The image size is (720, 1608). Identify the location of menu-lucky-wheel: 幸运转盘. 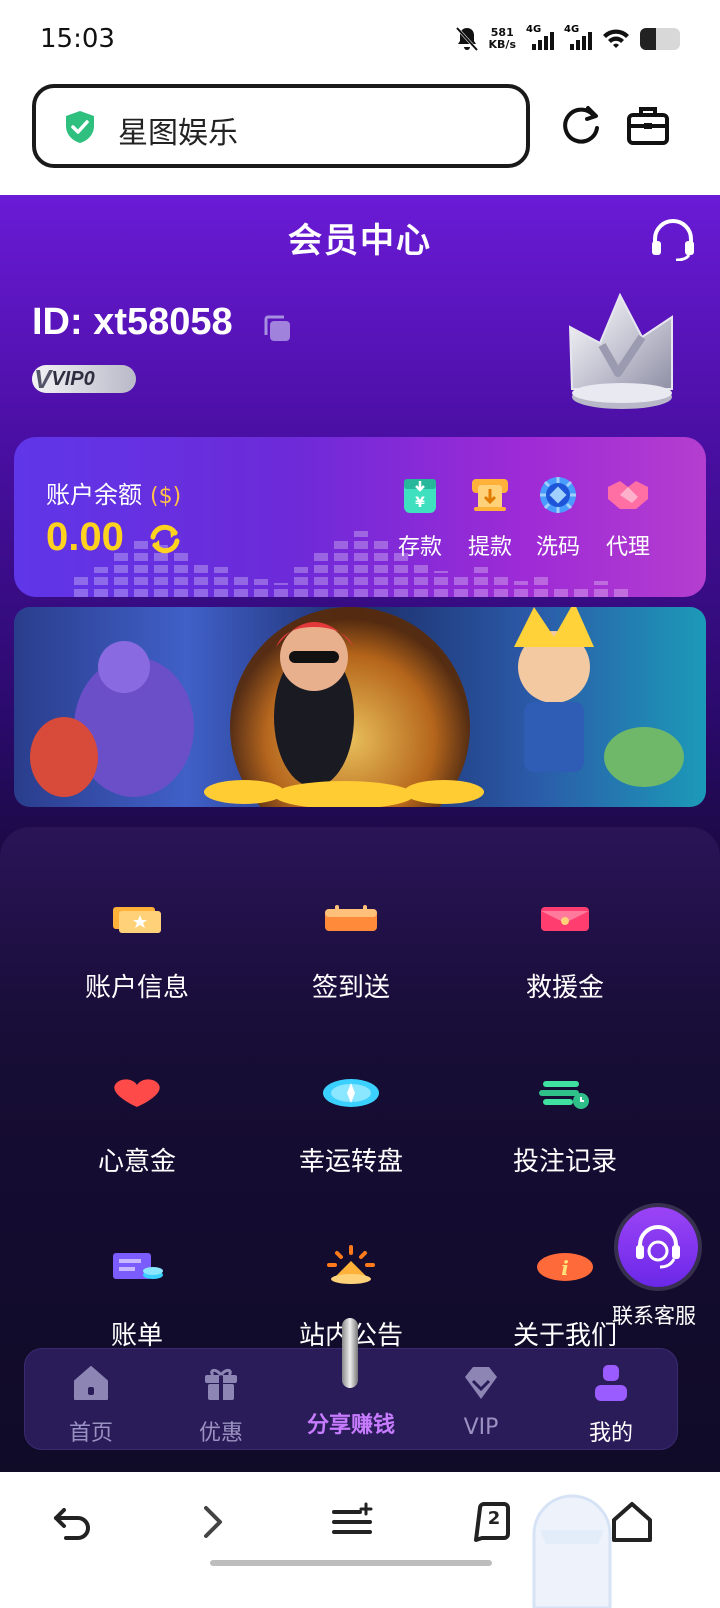
(351, 1119).